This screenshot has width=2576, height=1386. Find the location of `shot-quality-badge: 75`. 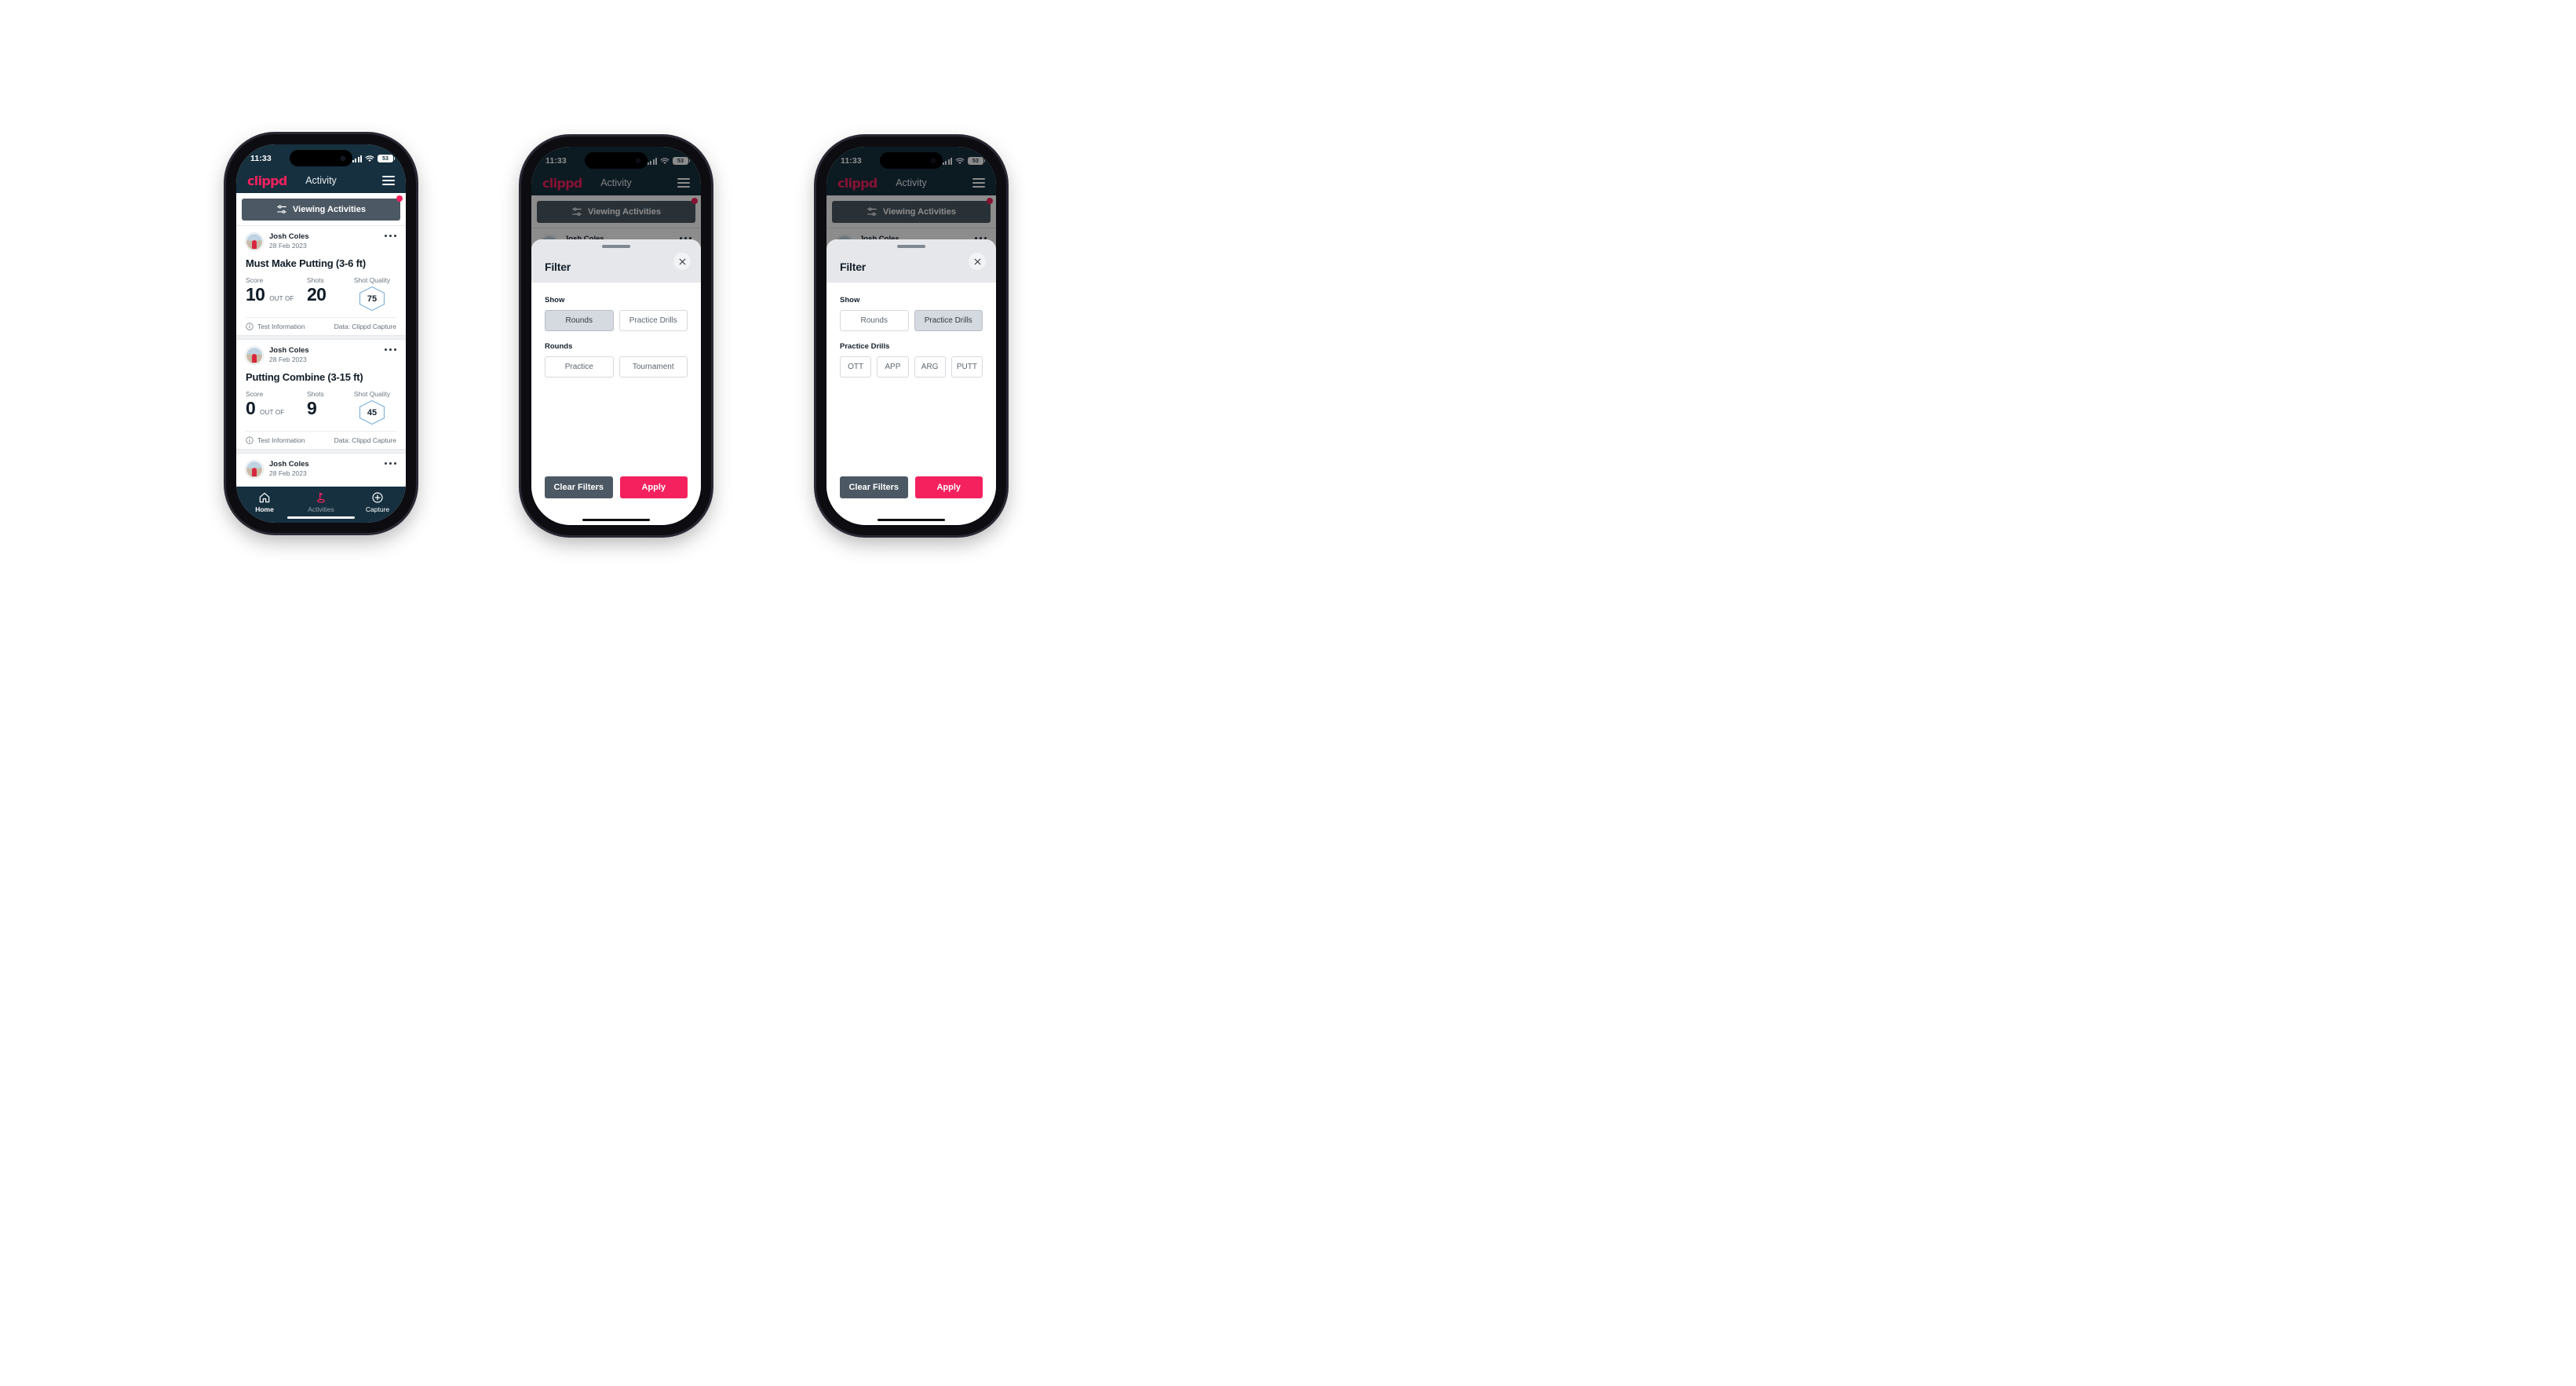

shot-quality-badge: 75 is located at coordinates (372, 299).